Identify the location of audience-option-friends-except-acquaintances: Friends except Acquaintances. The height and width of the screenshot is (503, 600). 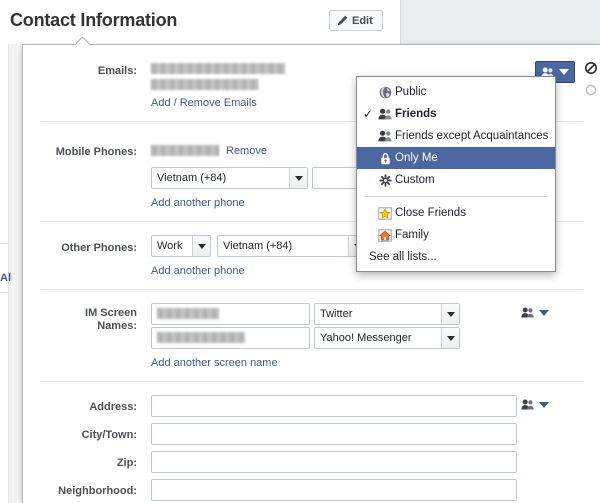
(456, 136).